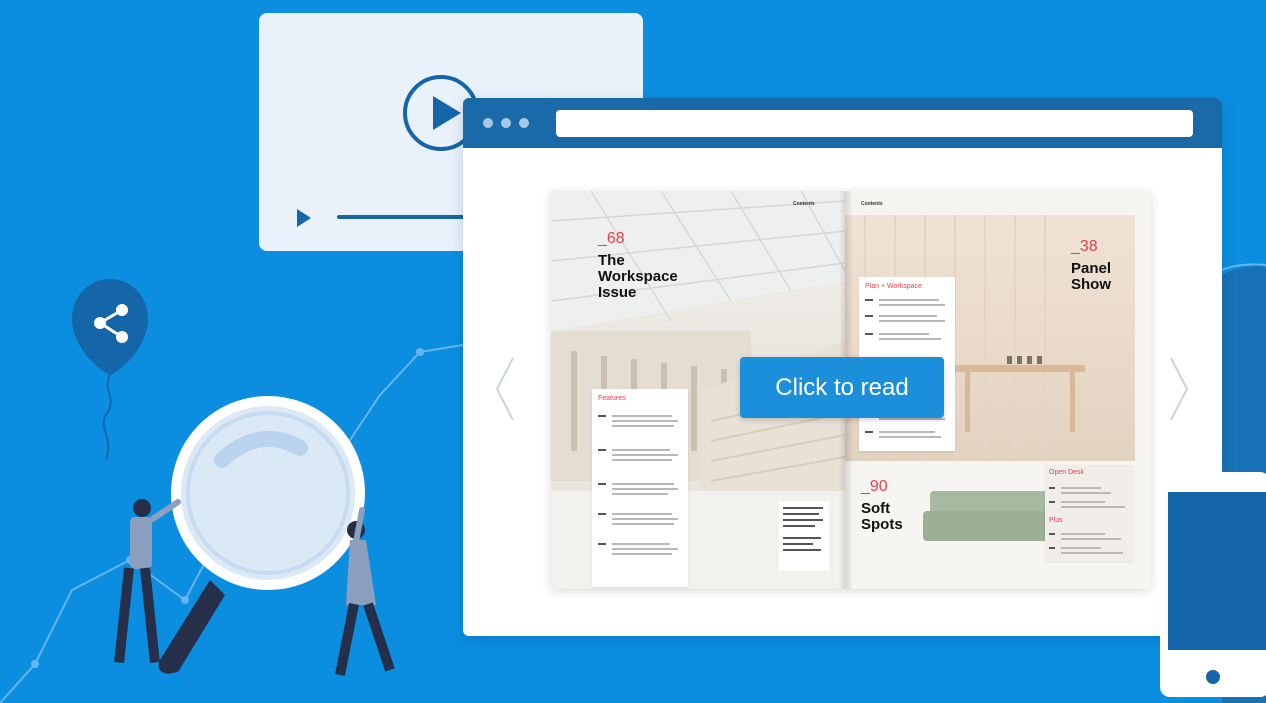  I want to click on issue-title-line-2: Workspace, so click(638, 276).